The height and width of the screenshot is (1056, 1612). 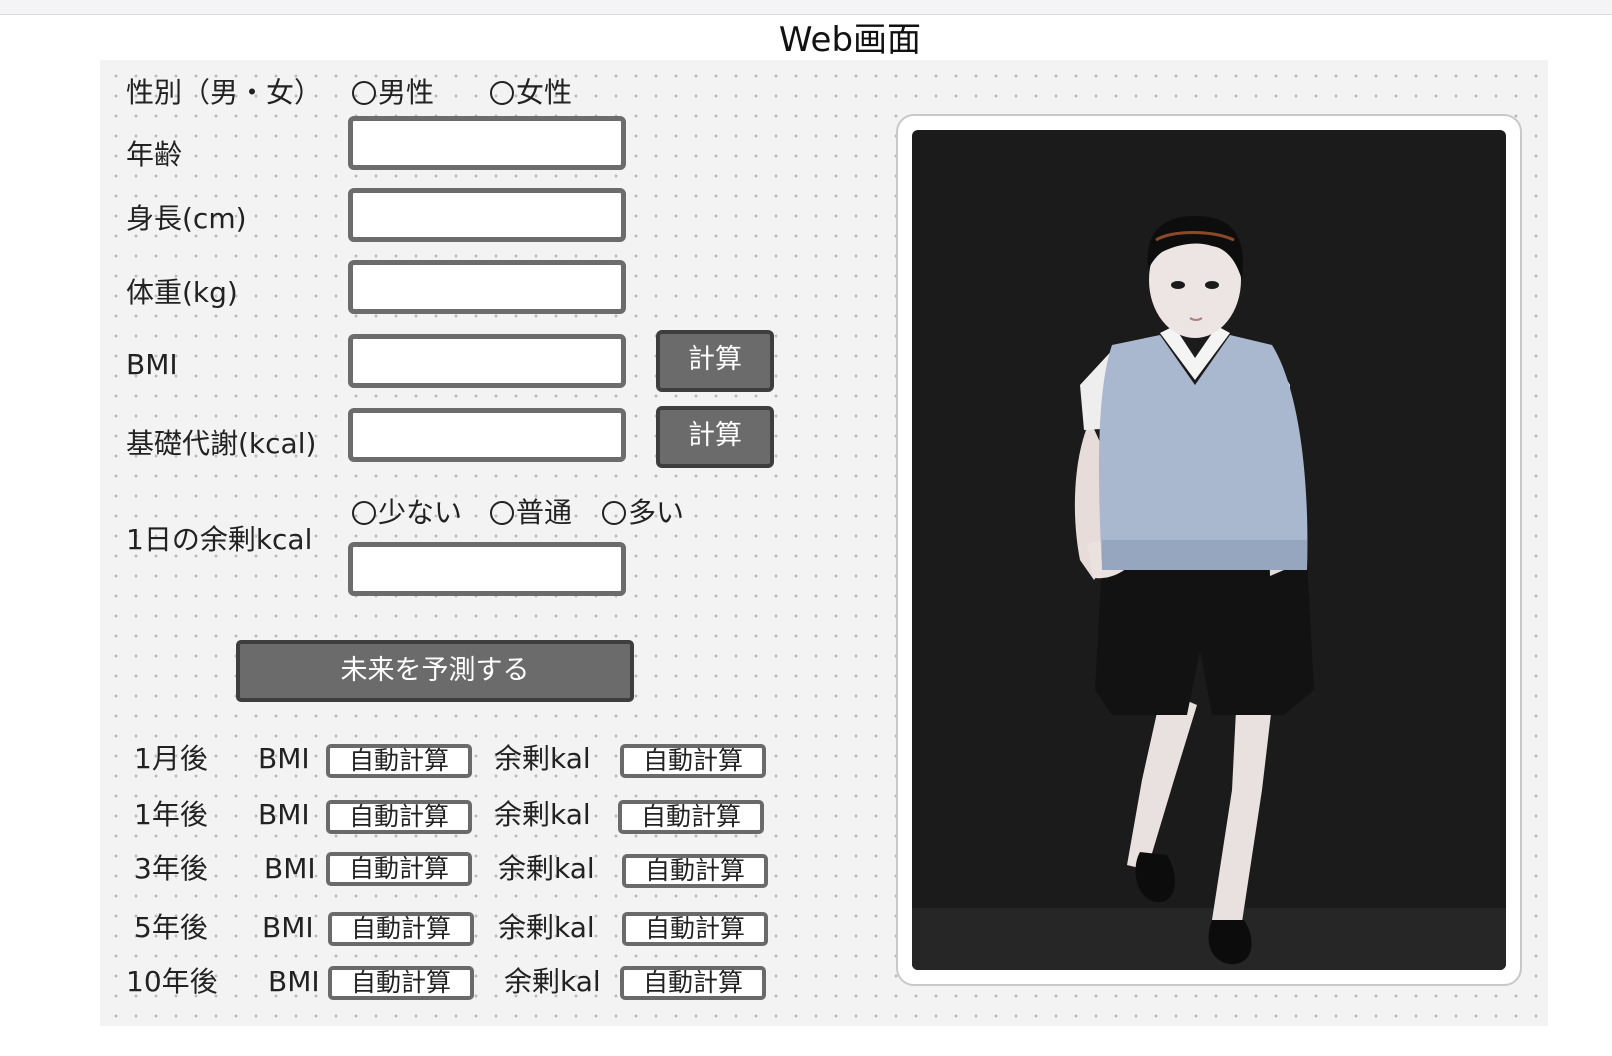 I want to click on height-field, so click(x=487, y=215).